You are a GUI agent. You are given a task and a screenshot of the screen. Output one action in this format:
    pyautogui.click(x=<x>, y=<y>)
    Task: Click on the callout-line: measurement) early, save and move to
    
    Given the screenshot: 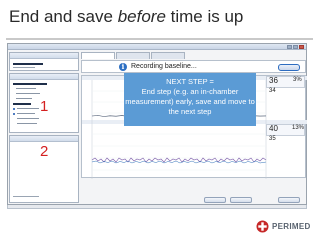 What is the action you would take?
    pyautogui.click(x=190, y=101)
    